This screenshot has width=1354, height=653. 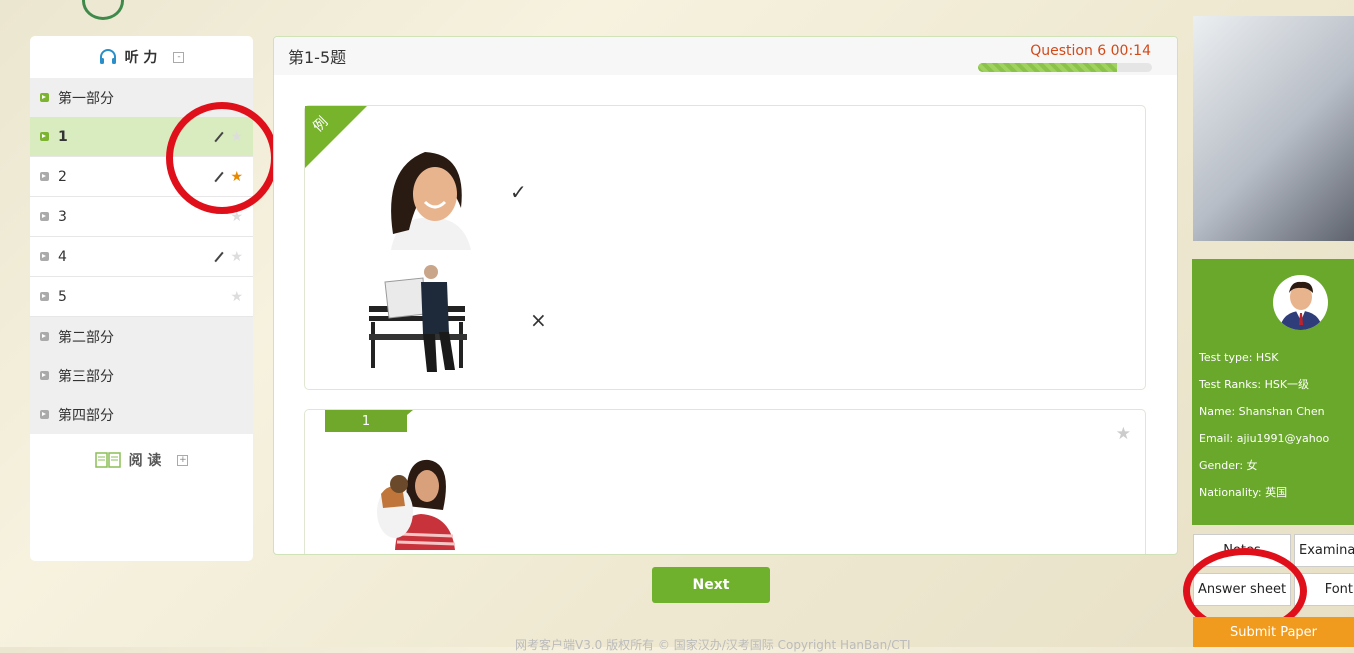 I want to click on submit-paper-button: Submit Paper, so click(x=1273, y=632).